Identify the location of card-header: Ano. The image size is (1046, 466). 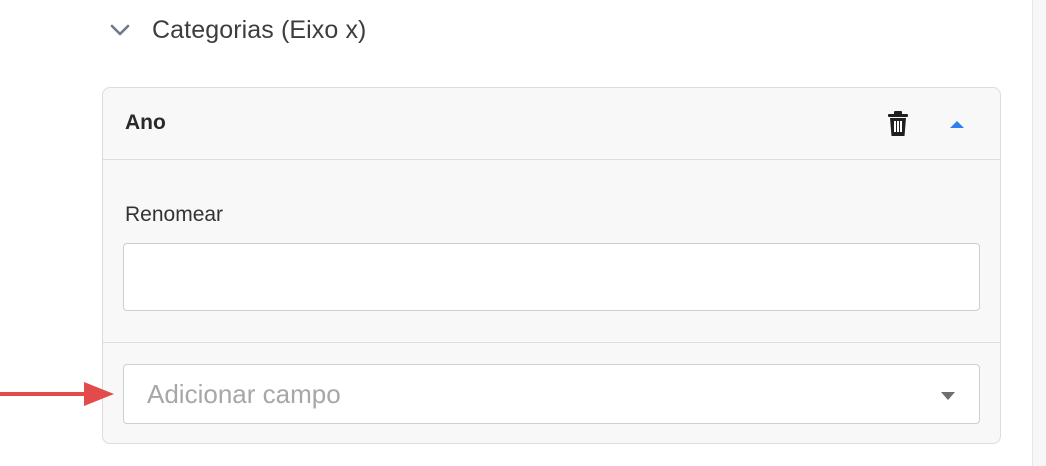
(551, 124).